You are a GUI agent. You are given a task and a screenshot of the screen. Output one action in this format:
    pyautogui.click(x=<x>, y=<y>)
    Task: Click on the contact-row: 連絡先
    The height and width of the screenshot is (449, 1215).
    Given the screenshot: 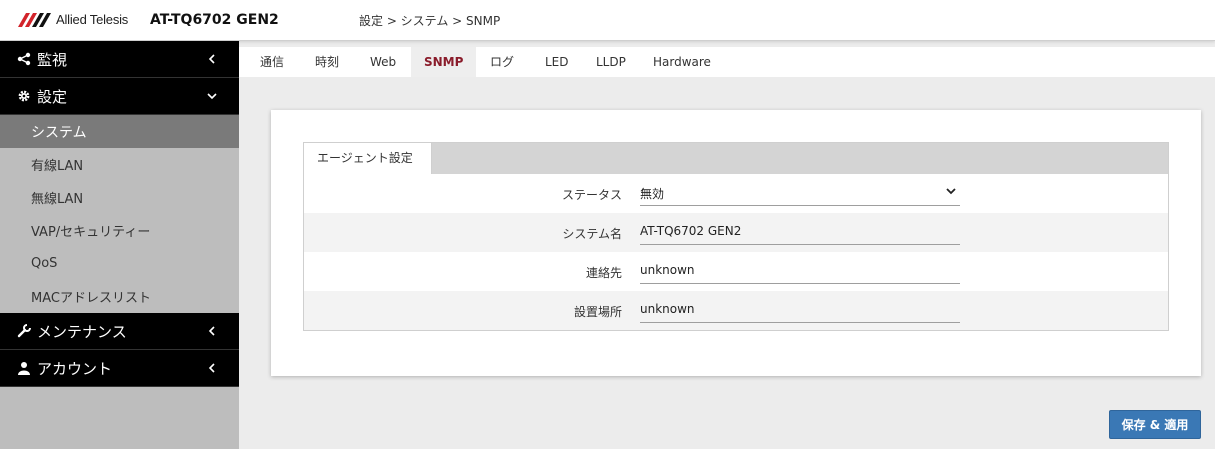 What is the action you would take?
    pyautogui.click(x=736, y=271)
    